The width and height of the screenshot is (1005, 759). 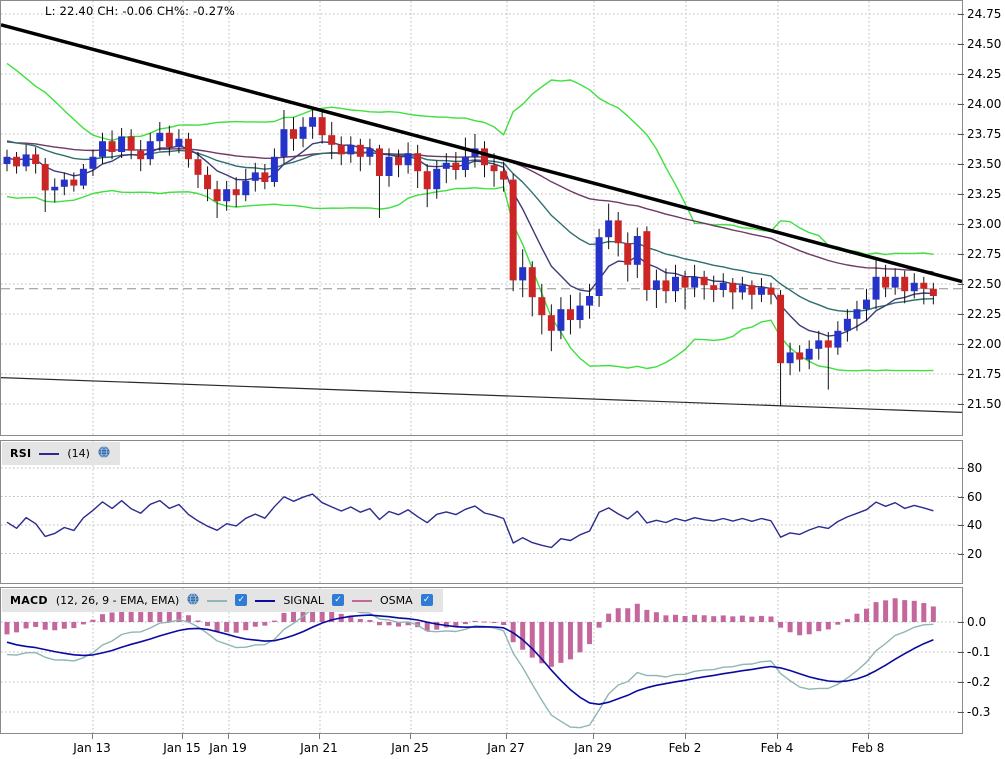 I want to click on macd-line-swatch, so click(x=217, y=600).